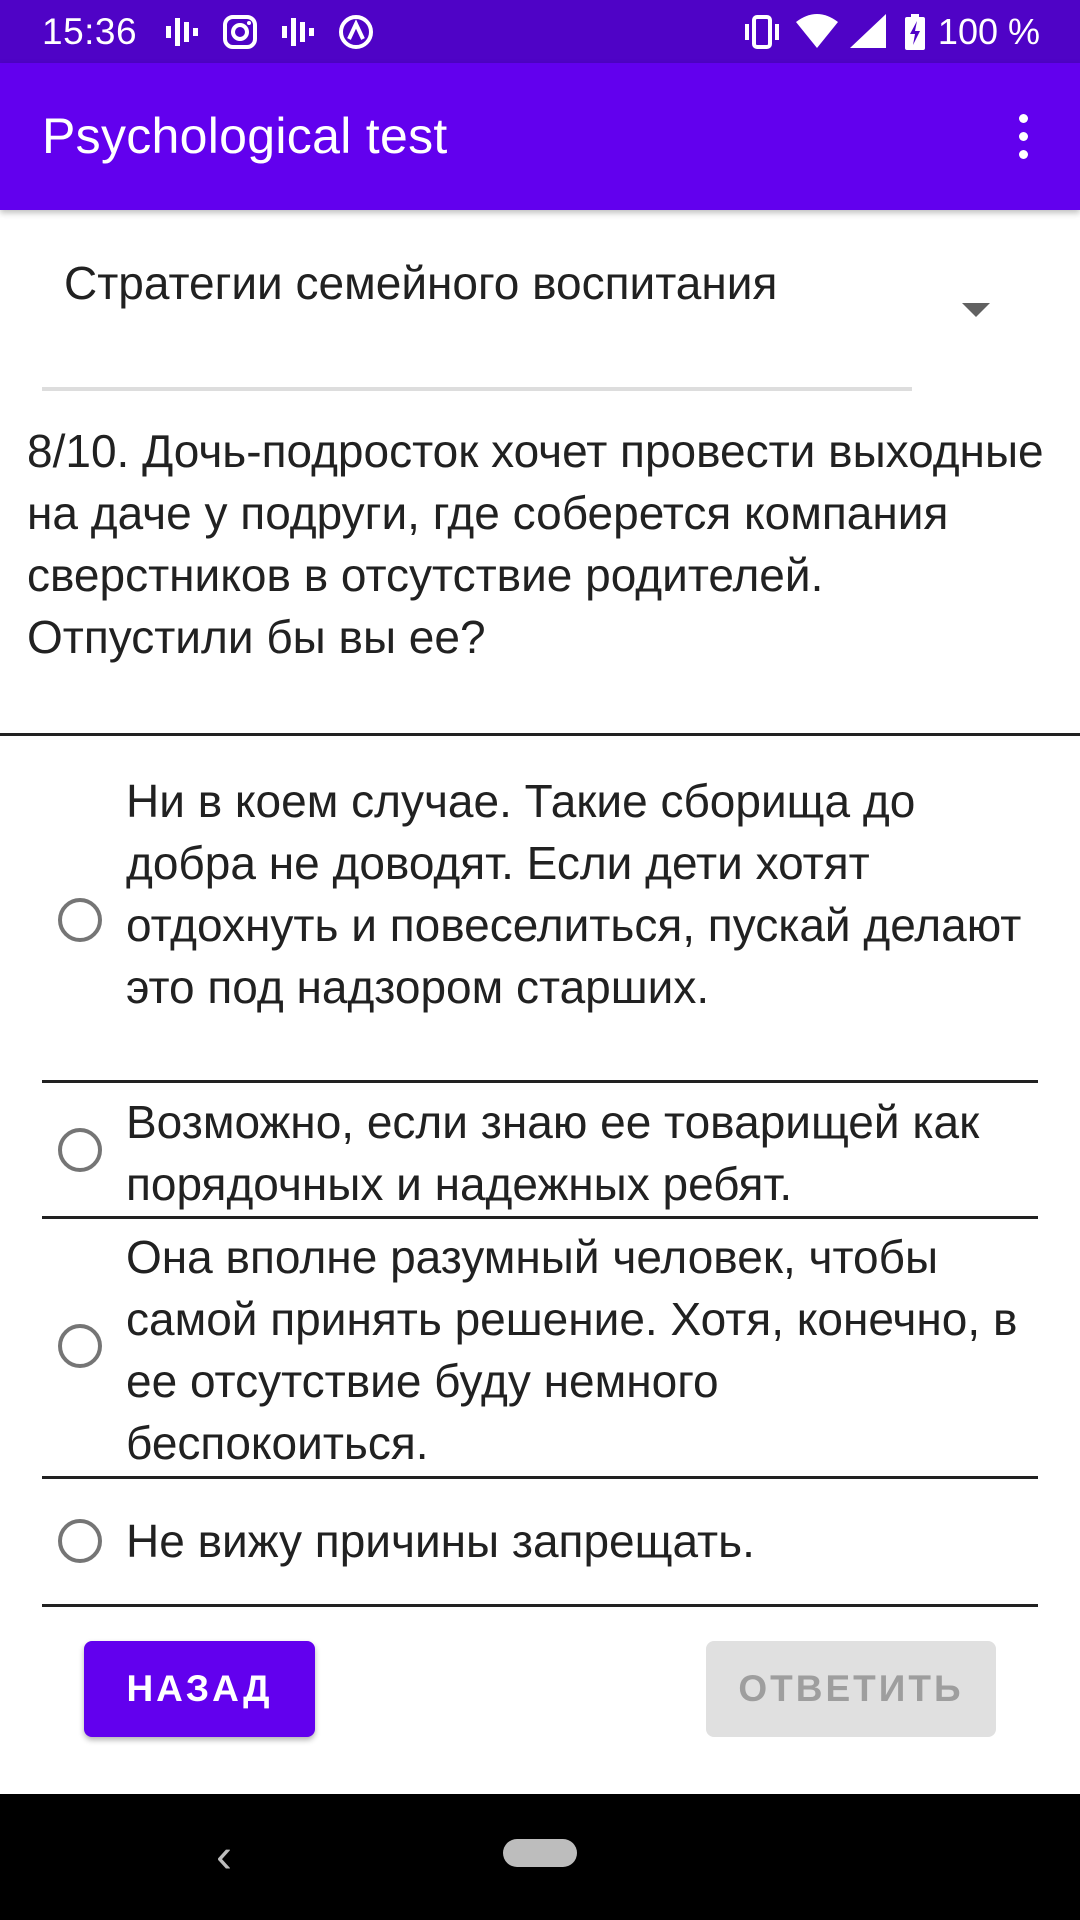 The image size is (1080, 1920). Describe the element at coordinates (240, 32) in the screenshot. I see `instagram-icon` at that location.